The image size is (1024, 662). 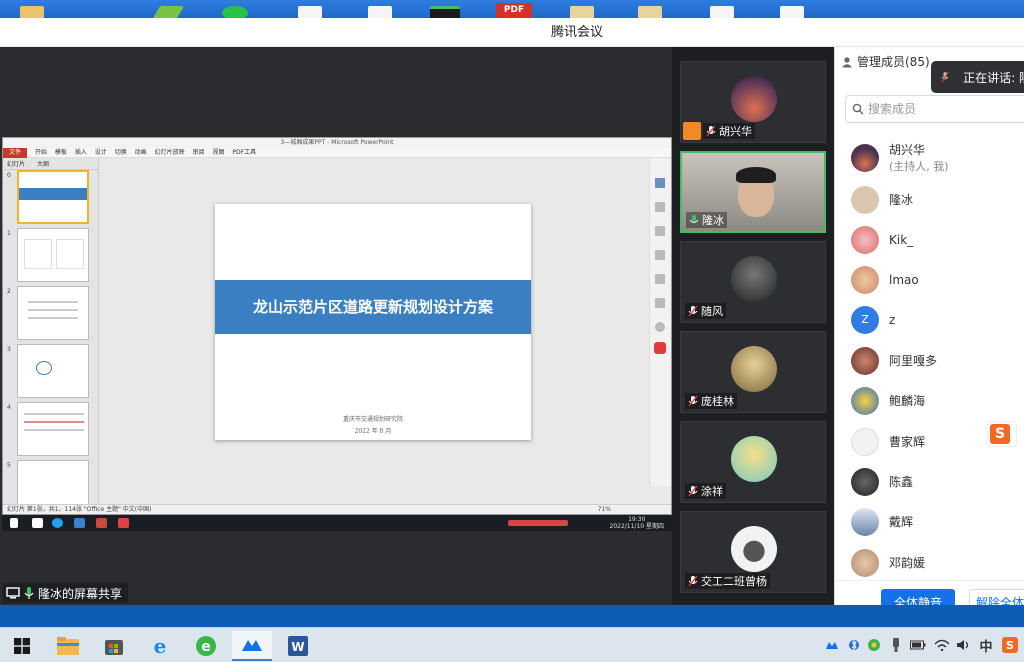 What do you see at coordinates (244, 153) in the screenshot?
I see `ppt-tab: PDF工具` at bounding box center [244, 153].